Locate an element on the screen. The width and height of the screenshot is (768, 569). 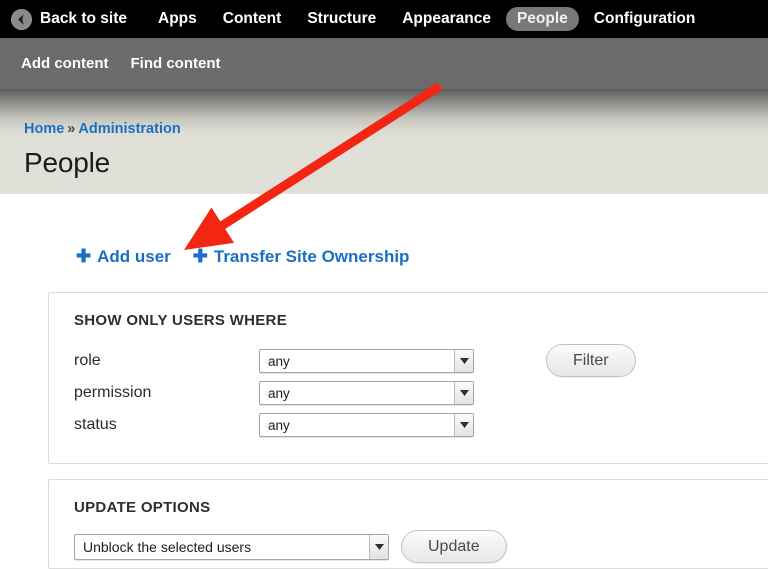
update-options-heading: UPDATE OPTIONS is located at coordinates (142, 507).